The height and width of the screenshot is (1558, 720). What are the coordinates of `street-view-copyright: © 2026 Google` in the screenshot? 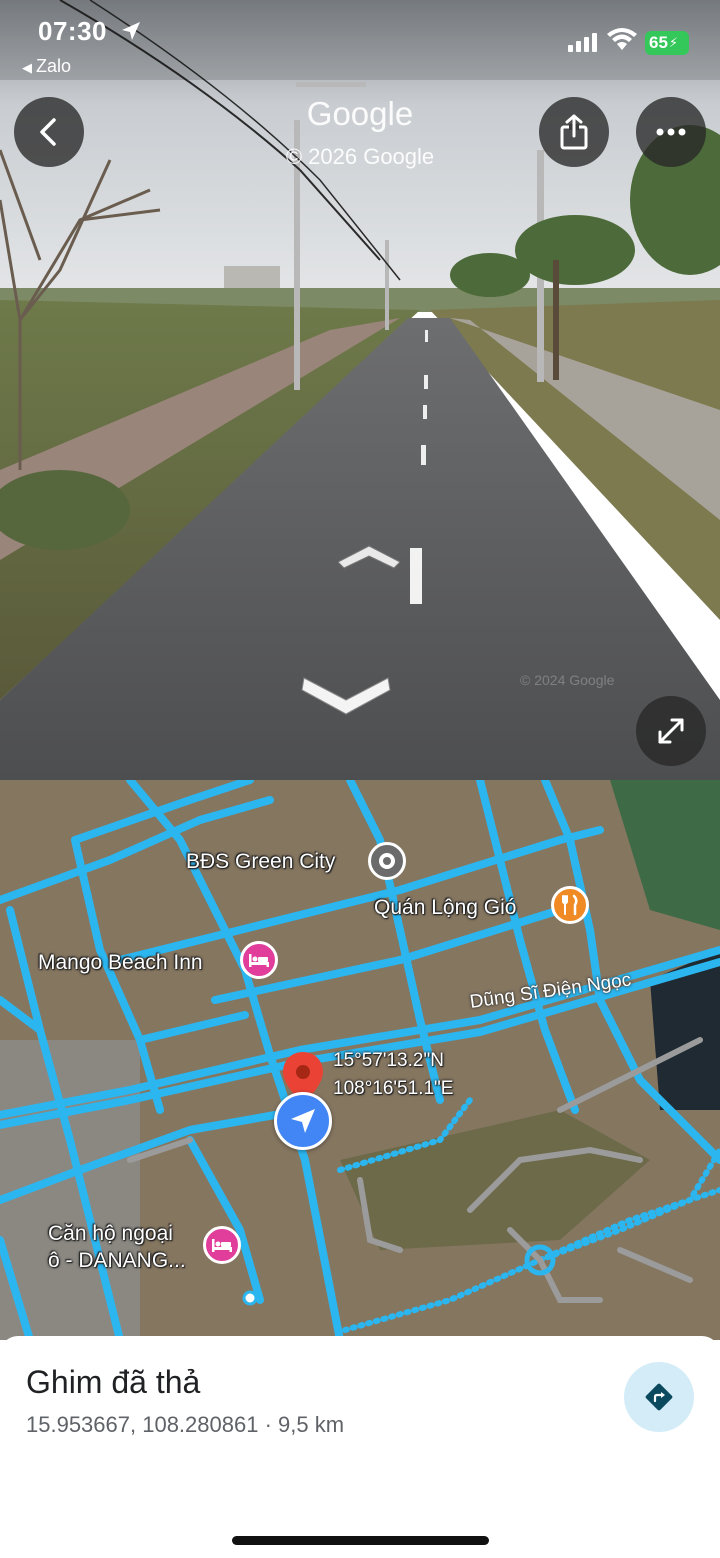 It's located at (360, 156).